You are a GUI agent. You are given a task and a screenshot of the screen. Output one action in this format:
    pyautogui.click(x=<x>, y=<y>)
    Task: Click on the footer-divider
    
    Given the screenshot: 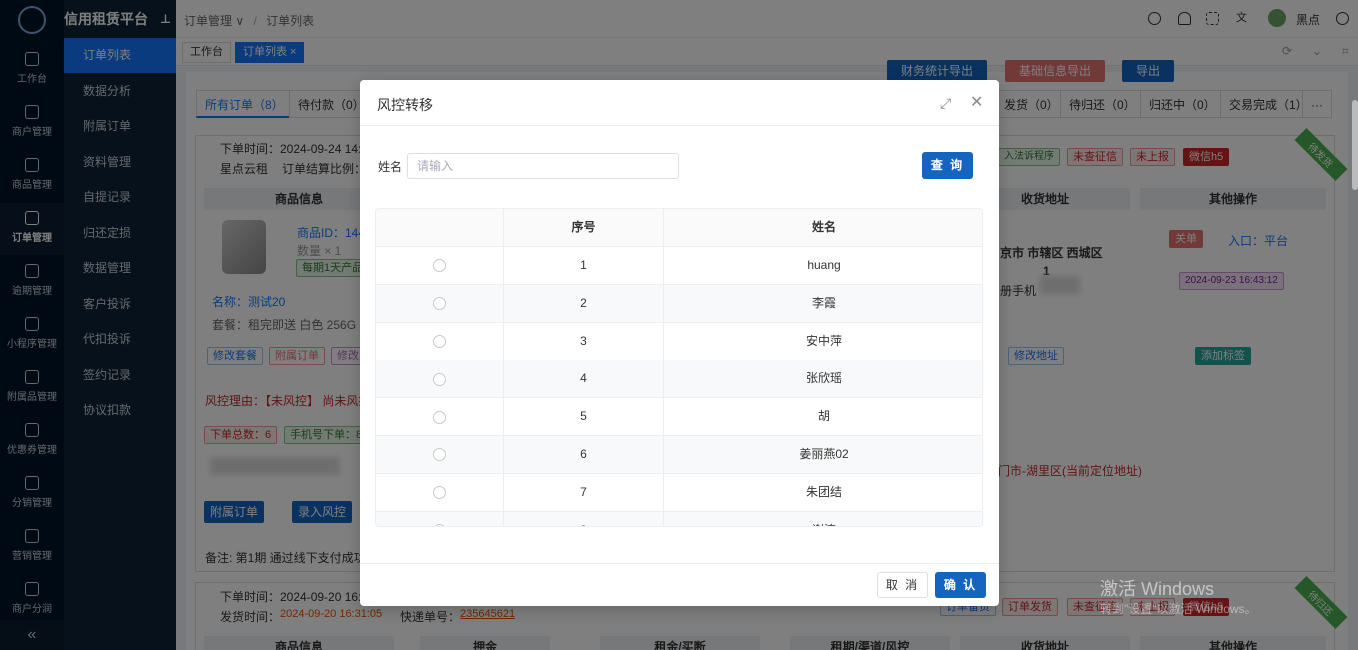 What is the action you would take?
    pyautogui.click(x=679, y=563)
    